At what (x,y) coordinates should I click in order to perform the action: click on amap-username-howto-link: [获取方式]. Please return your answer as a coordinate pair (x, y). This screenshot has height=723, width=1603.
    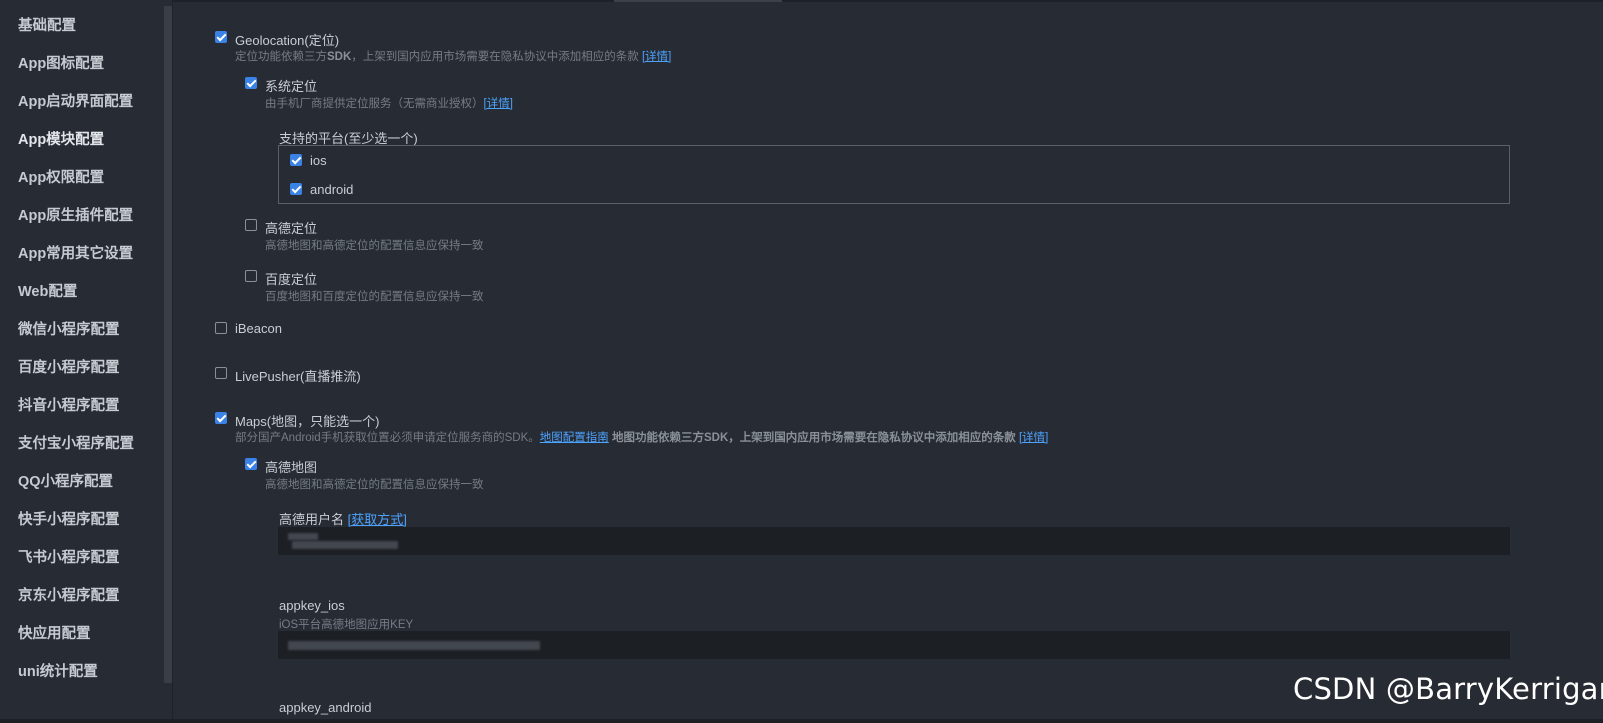
    Looking at the image, I should click on (377, 519).